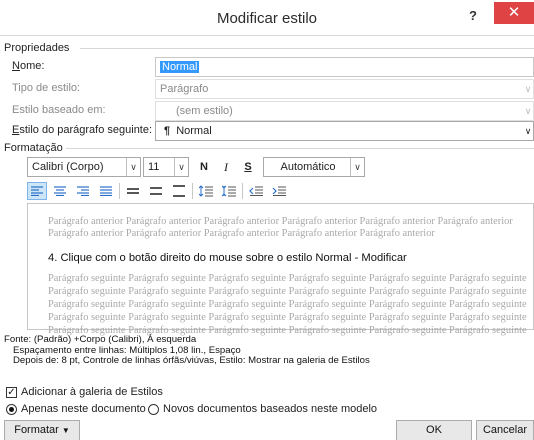 The height and width of the screenshot is (440, 534). Describe the element at coordinates (473, 15) in the screenshot. I see `help-button: ?` at that location.